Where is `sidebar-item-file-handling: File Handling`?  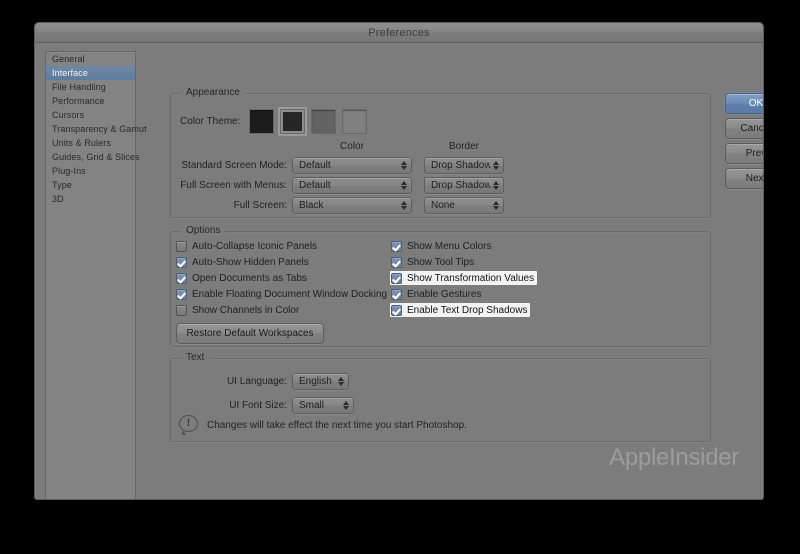
sidebar-item-file-handling: File Handling is located at coordinates (90, 87).